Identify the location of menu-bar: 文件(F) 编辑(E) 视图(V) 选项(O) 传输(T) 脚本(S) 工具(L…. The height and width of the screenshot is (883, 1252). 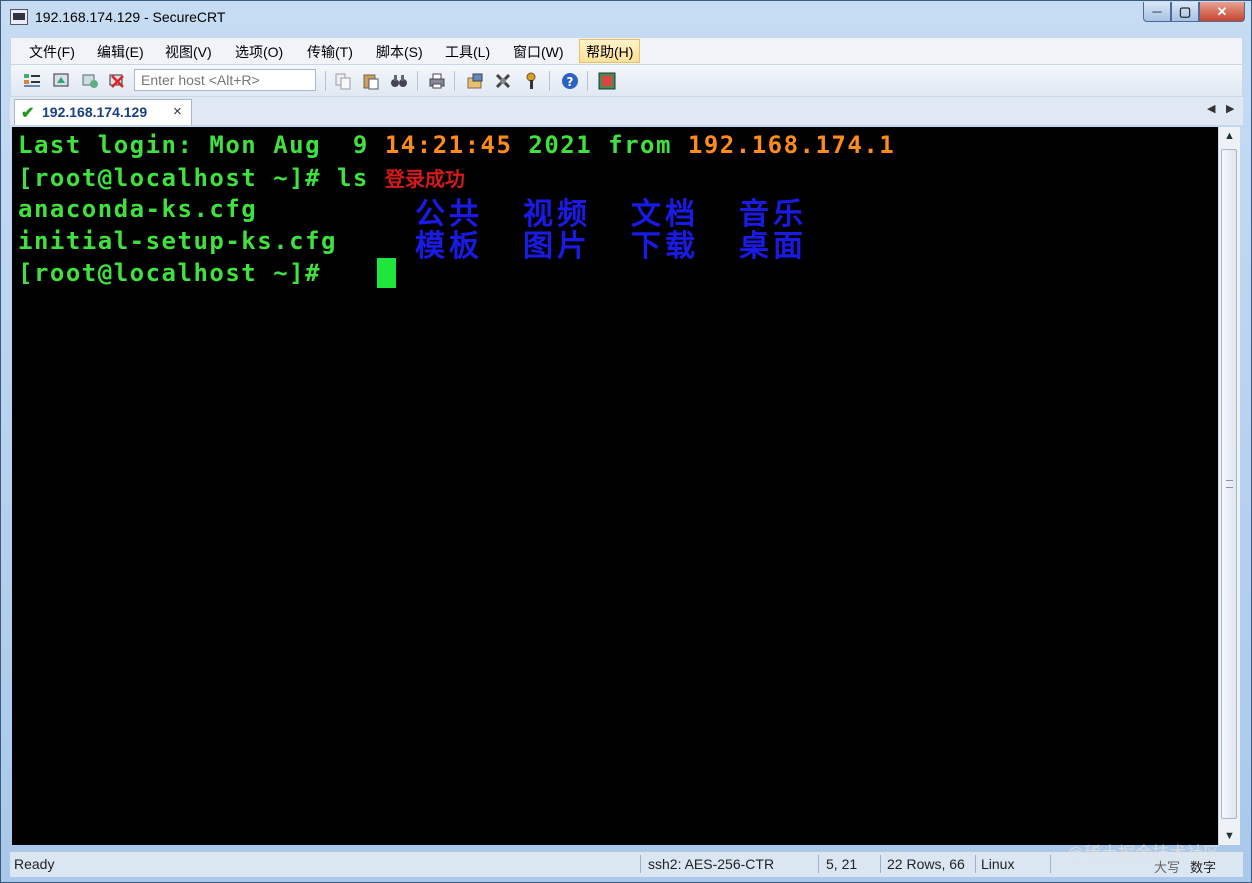
(626, 51).